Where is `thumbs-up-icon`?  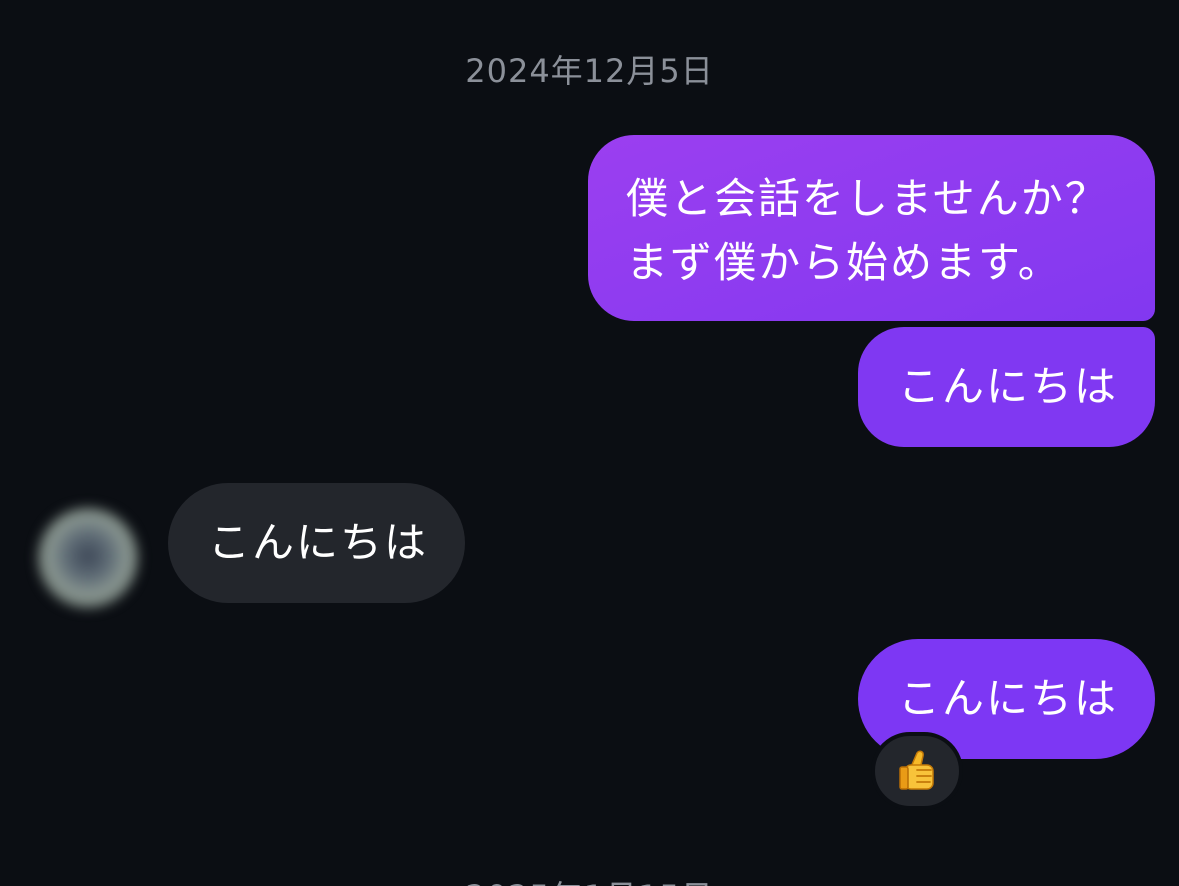 thumbs-up-icon is located at coordinates (916, 770).